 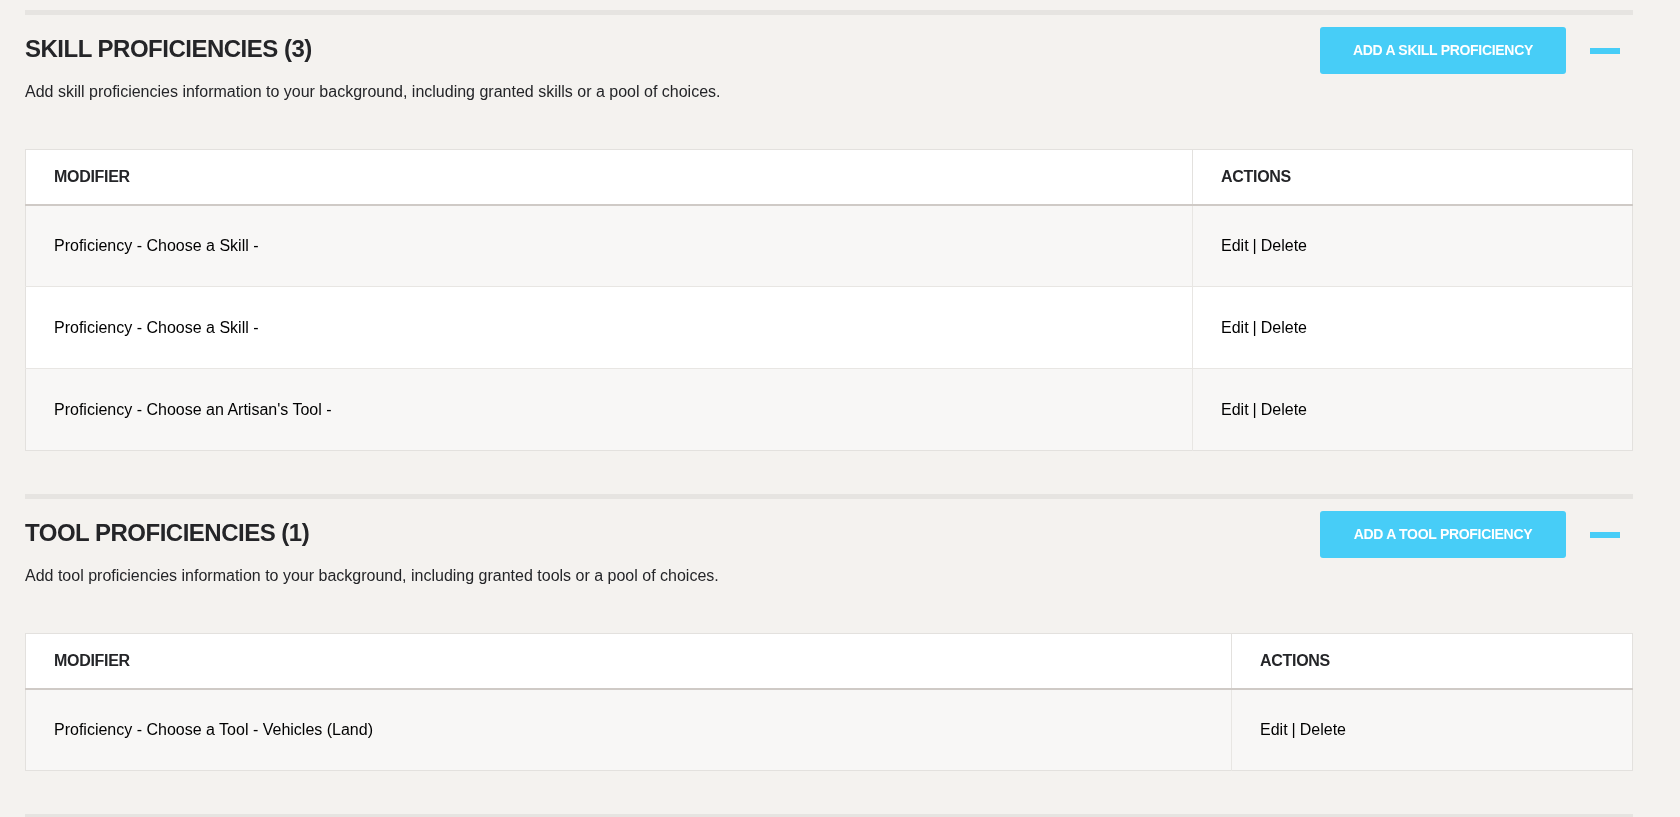 What do you see at coordinates (372, 576) in the screenshot?
I see `section-description: Add tool proficiencies information to your background, including granted tools or a pool of choices.` at bounding box center [372, 576].